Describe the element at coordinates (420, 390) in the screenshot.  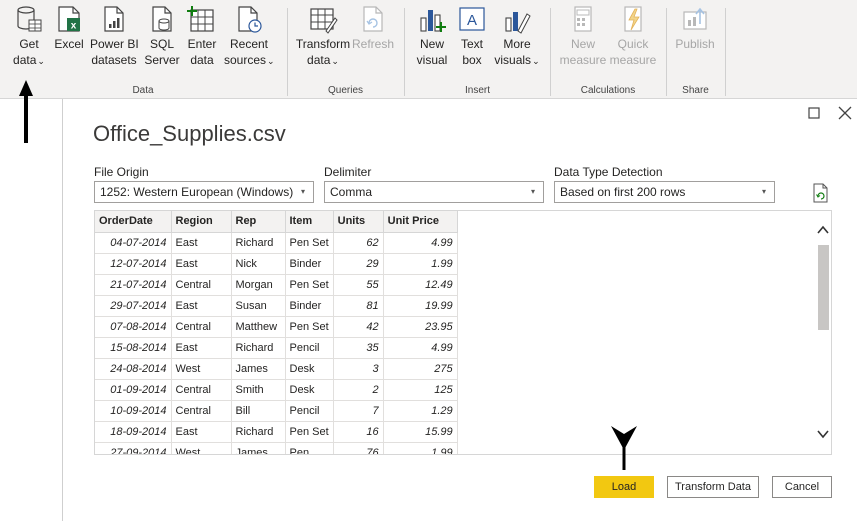
I see `table-cell: 125` at that location.